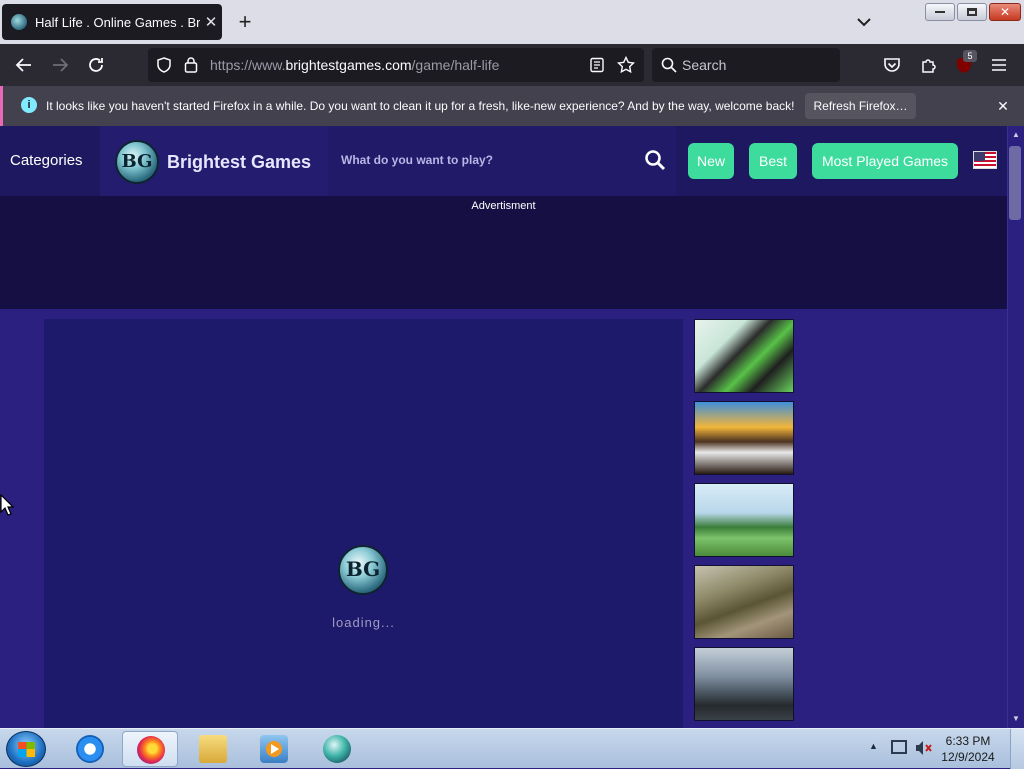 This screenshot has width=1024, height=769. I want to click on scroll-up-arrow-icon: ▲, so click(1016, 135).